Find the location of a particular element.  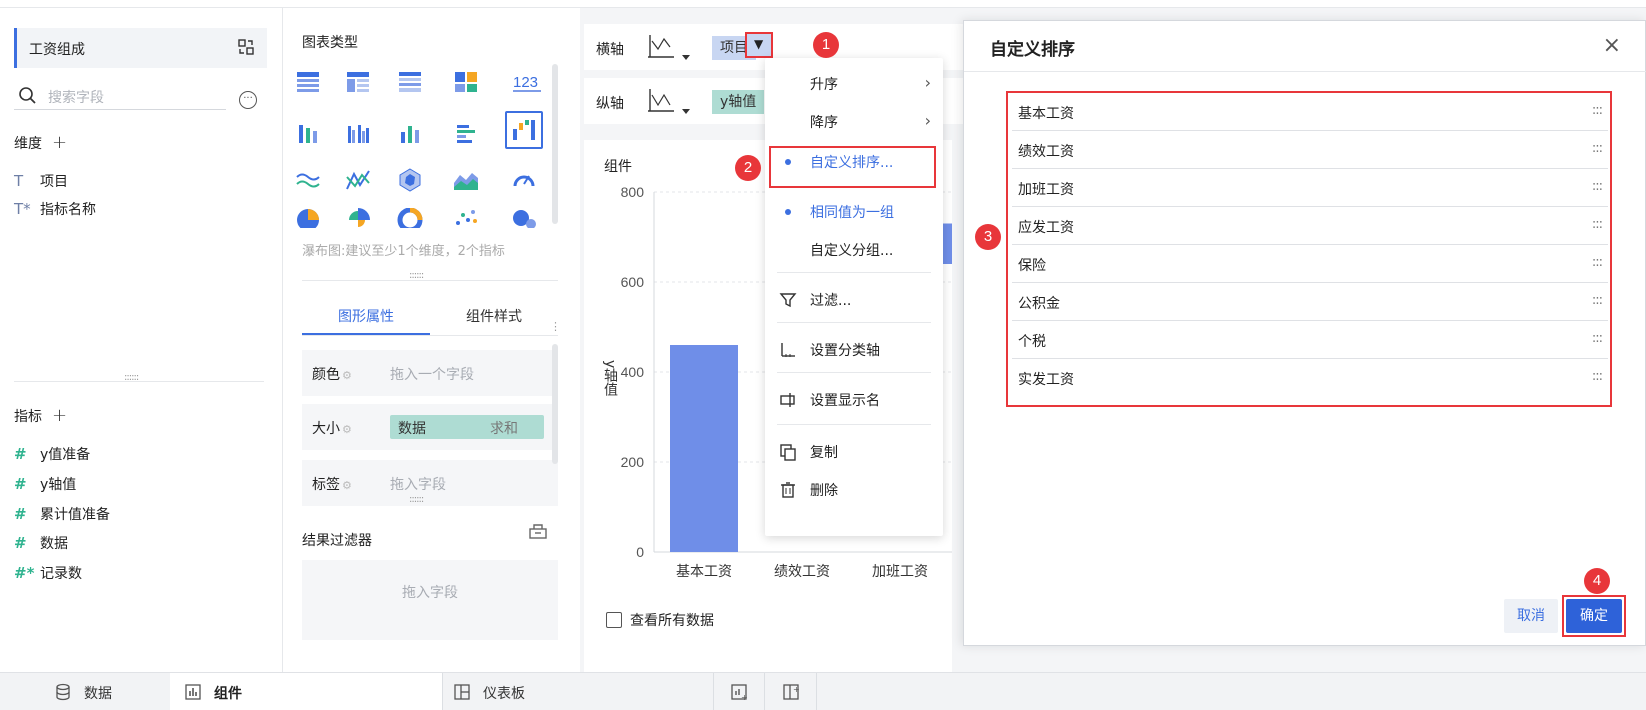

pie-chart-icon is located at coordinates (308, 218).